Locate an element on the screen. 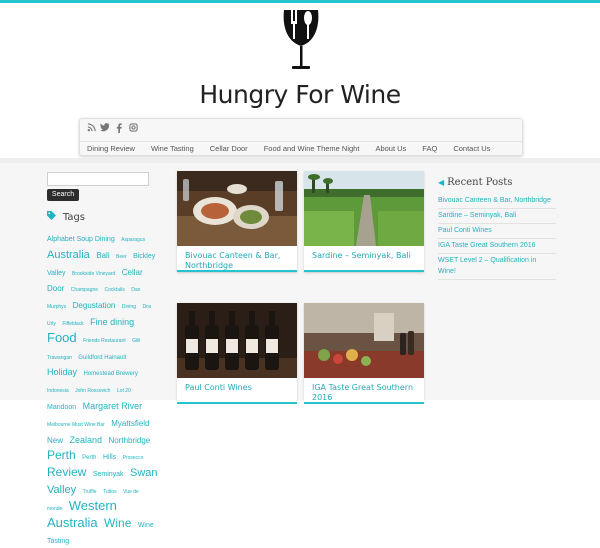 The image size is (600, 548). post-title: Bivouac Canteen & Bar, Northbridge is located at coordinates (239, 261).